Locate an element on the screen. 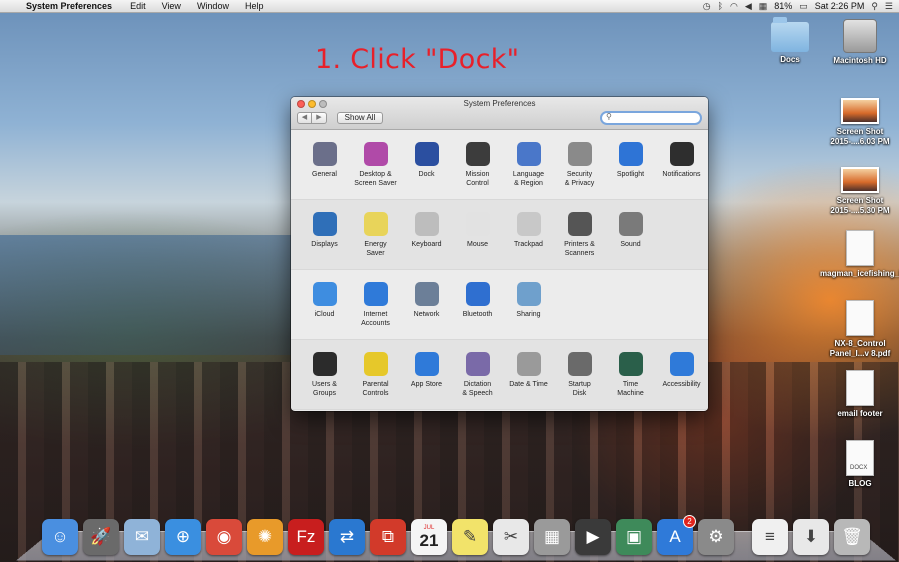 Image resolution: width=899 pixels, height=562 pixels. finder-icon: ☺ is located at coordinates (60, 537).